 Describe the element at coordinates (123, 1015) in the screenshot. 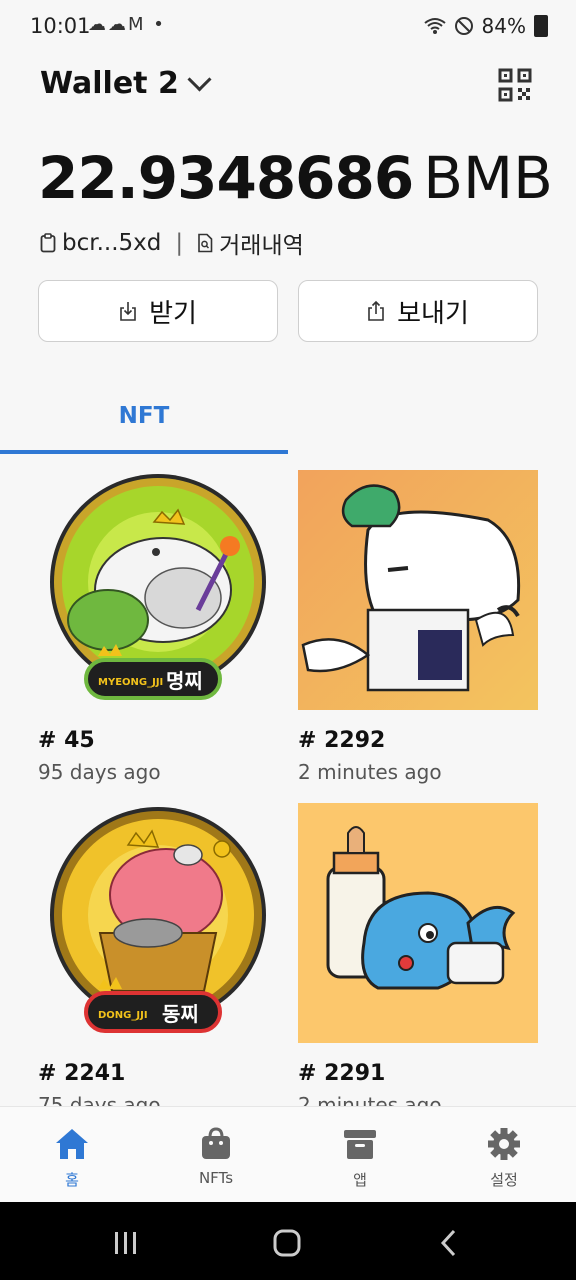

I see `svg-text: DONG_JJI` at that location.